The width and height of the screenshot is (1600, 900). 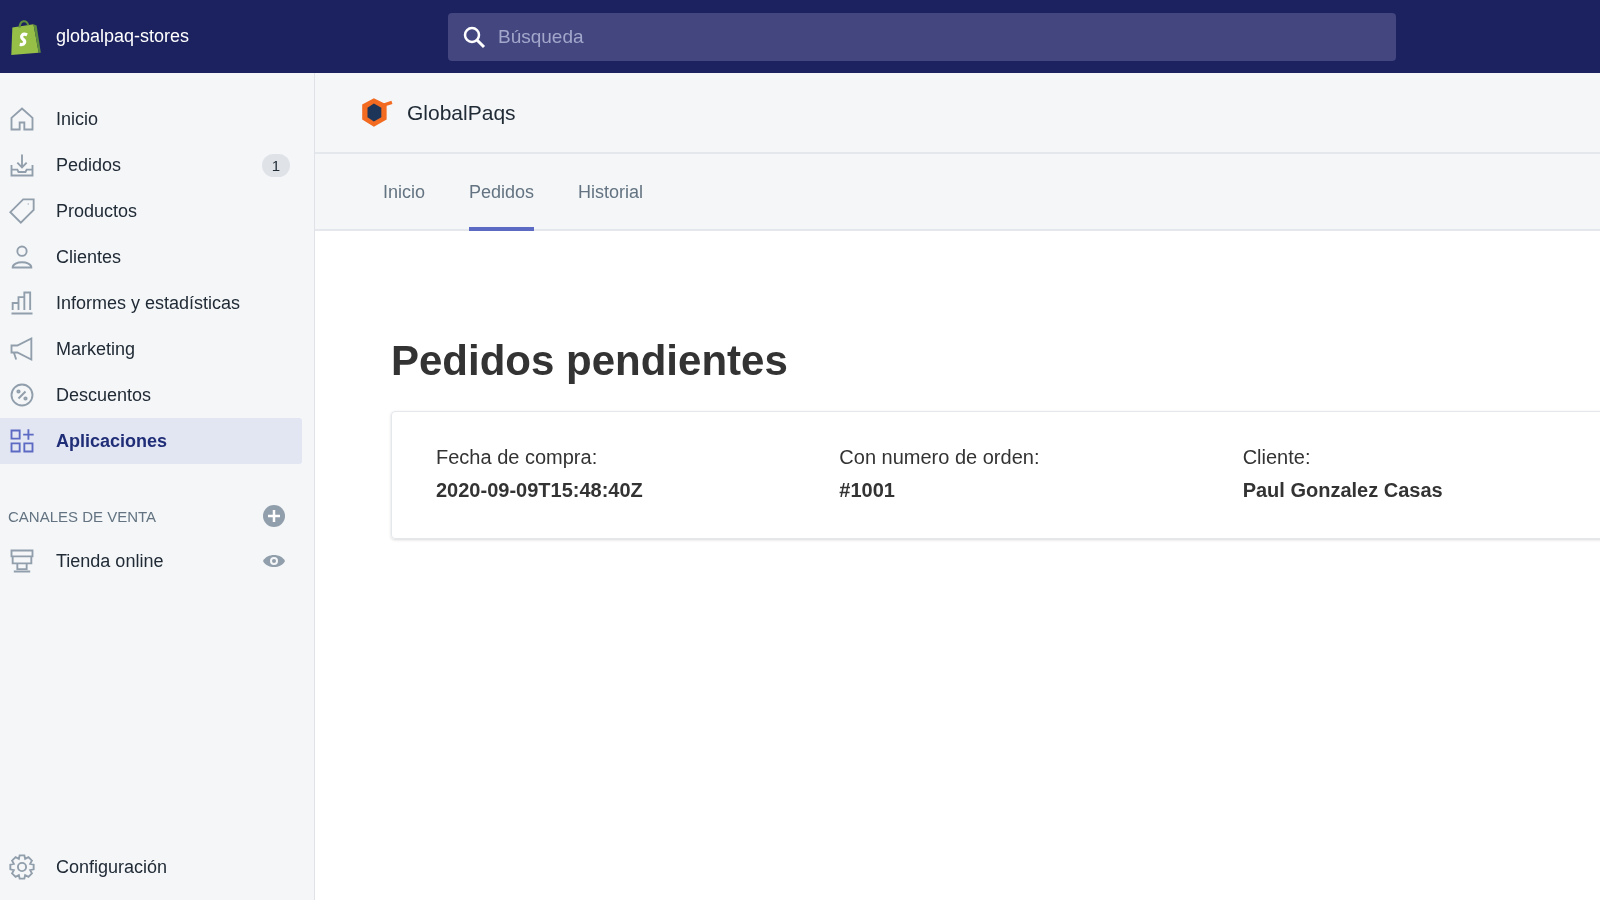 I want to click on settings-icon, so click(x=22, y=867).